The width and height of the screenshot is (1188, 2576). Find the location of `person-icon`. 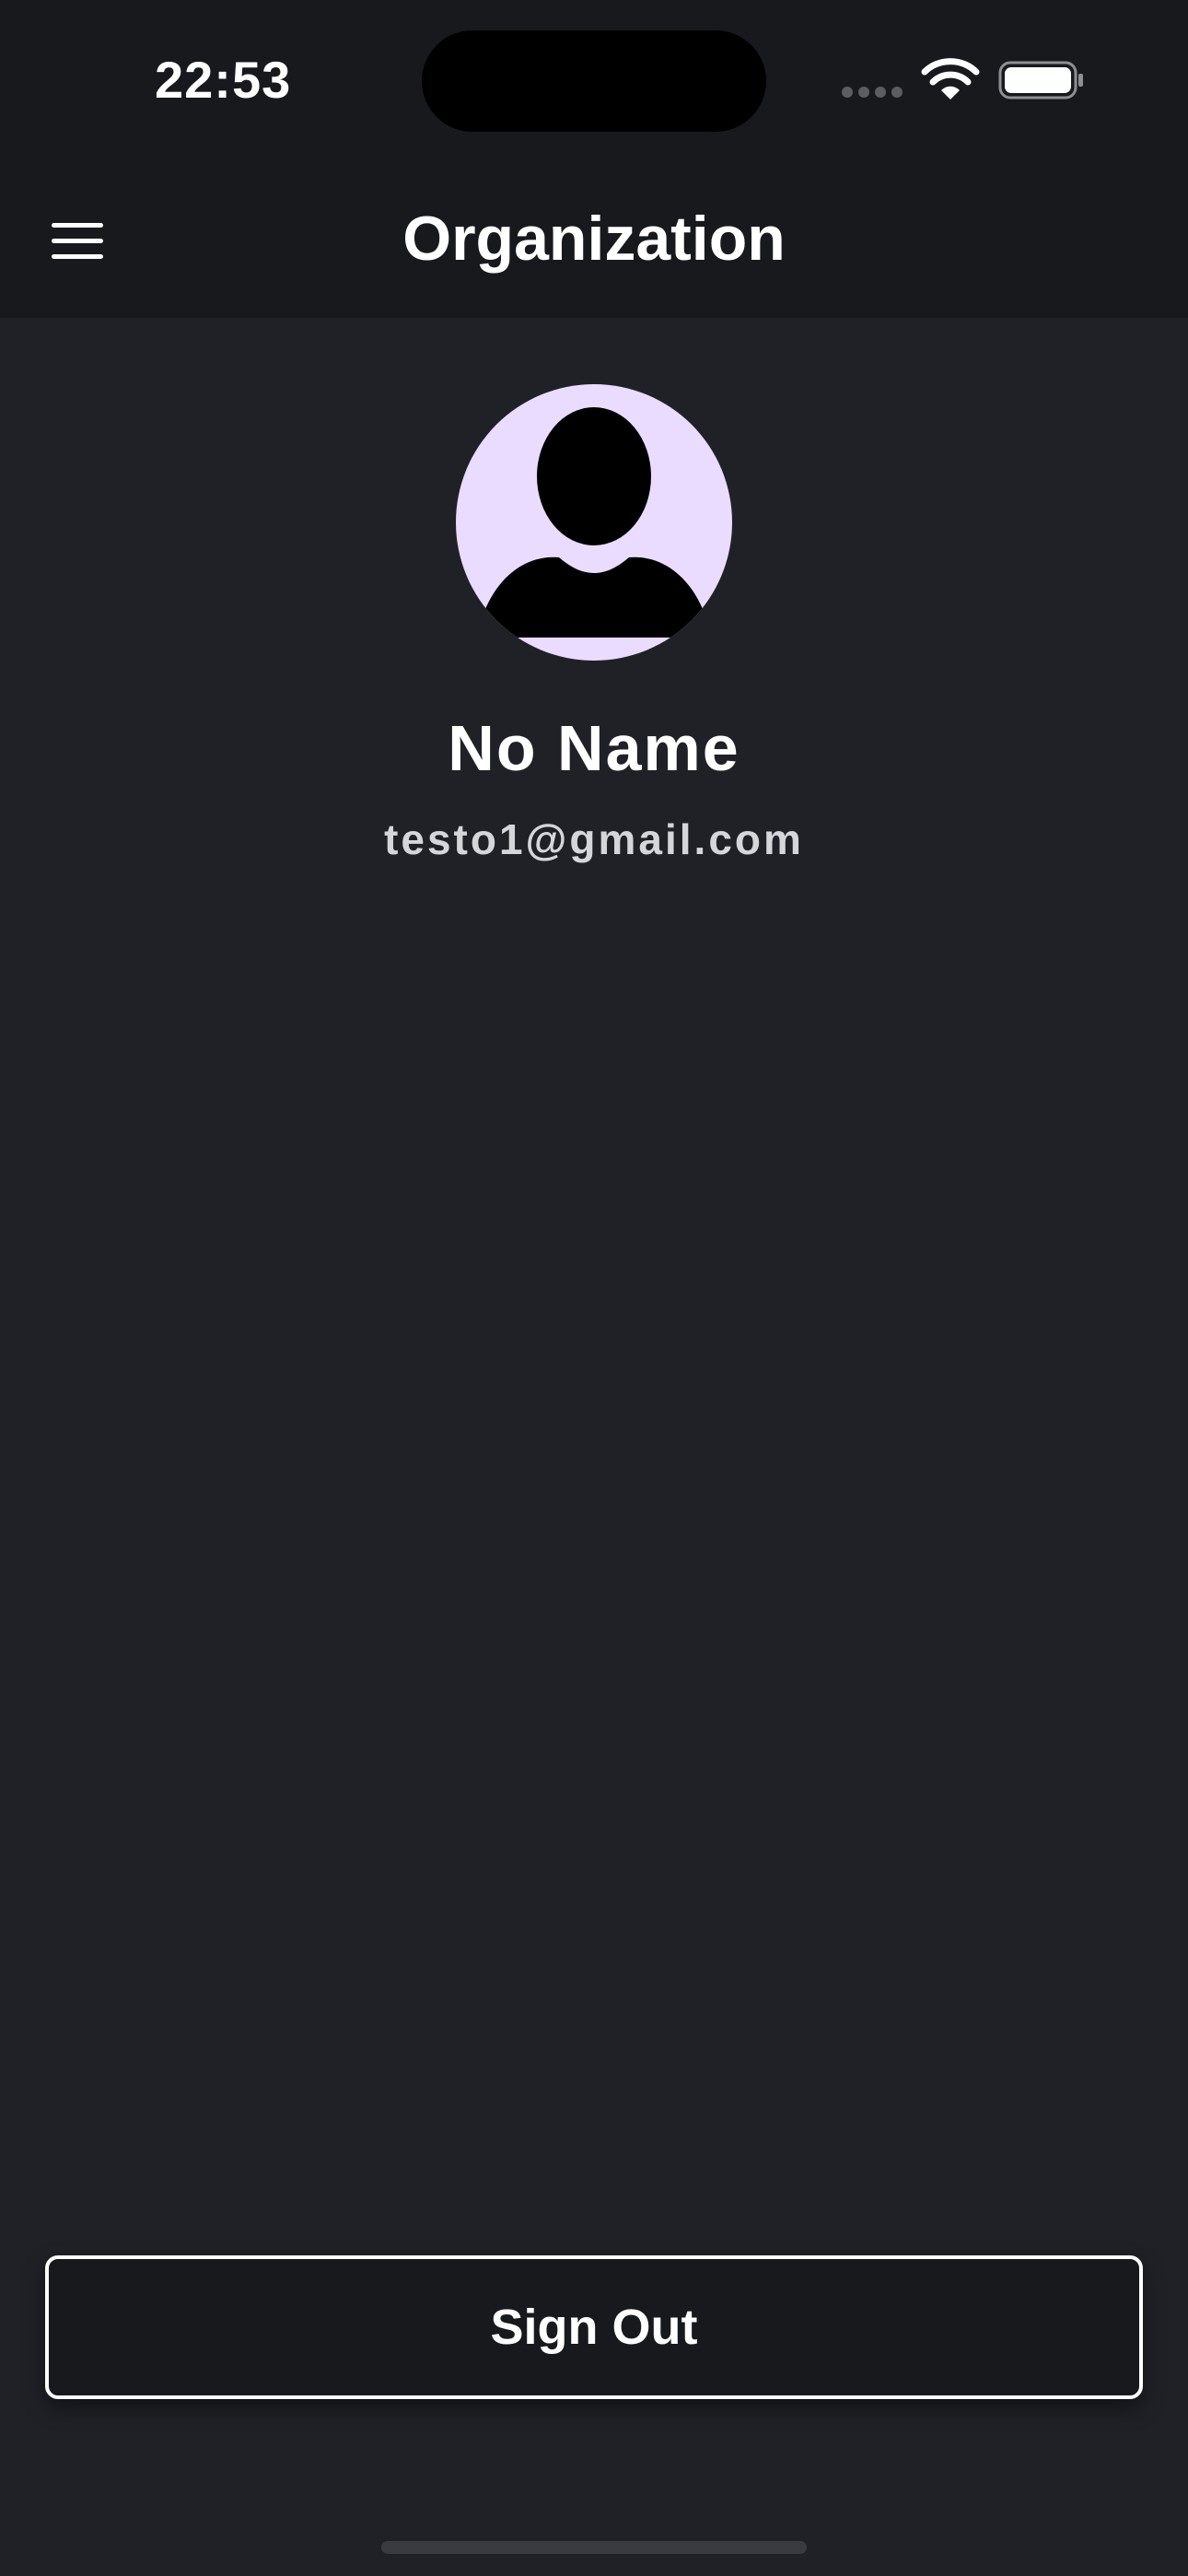

person-icon is located at coordinates (594, 522).